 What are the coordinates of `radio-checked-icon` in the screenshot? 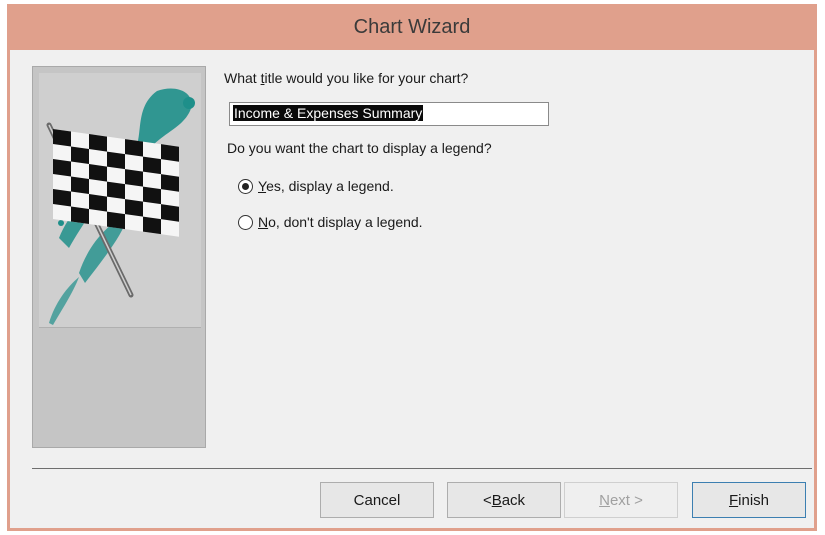 It's located at (245, 186).